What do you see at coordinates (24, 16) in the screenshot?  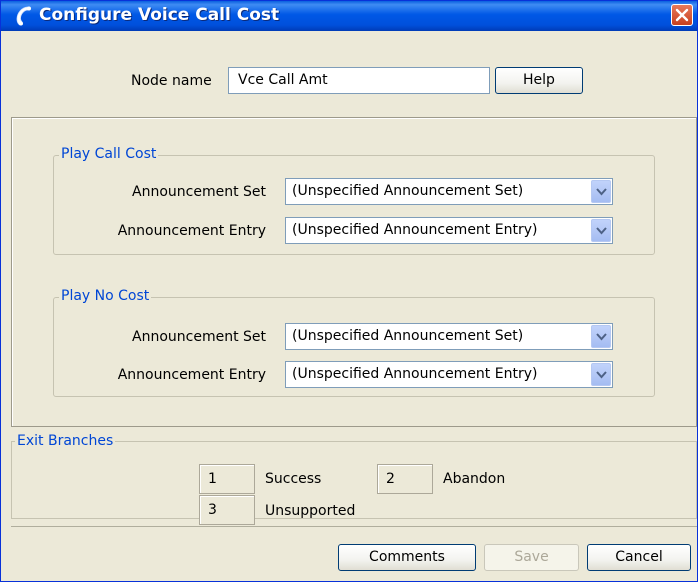 I see `phone-handset-icon` at bounding box center [24, 16].